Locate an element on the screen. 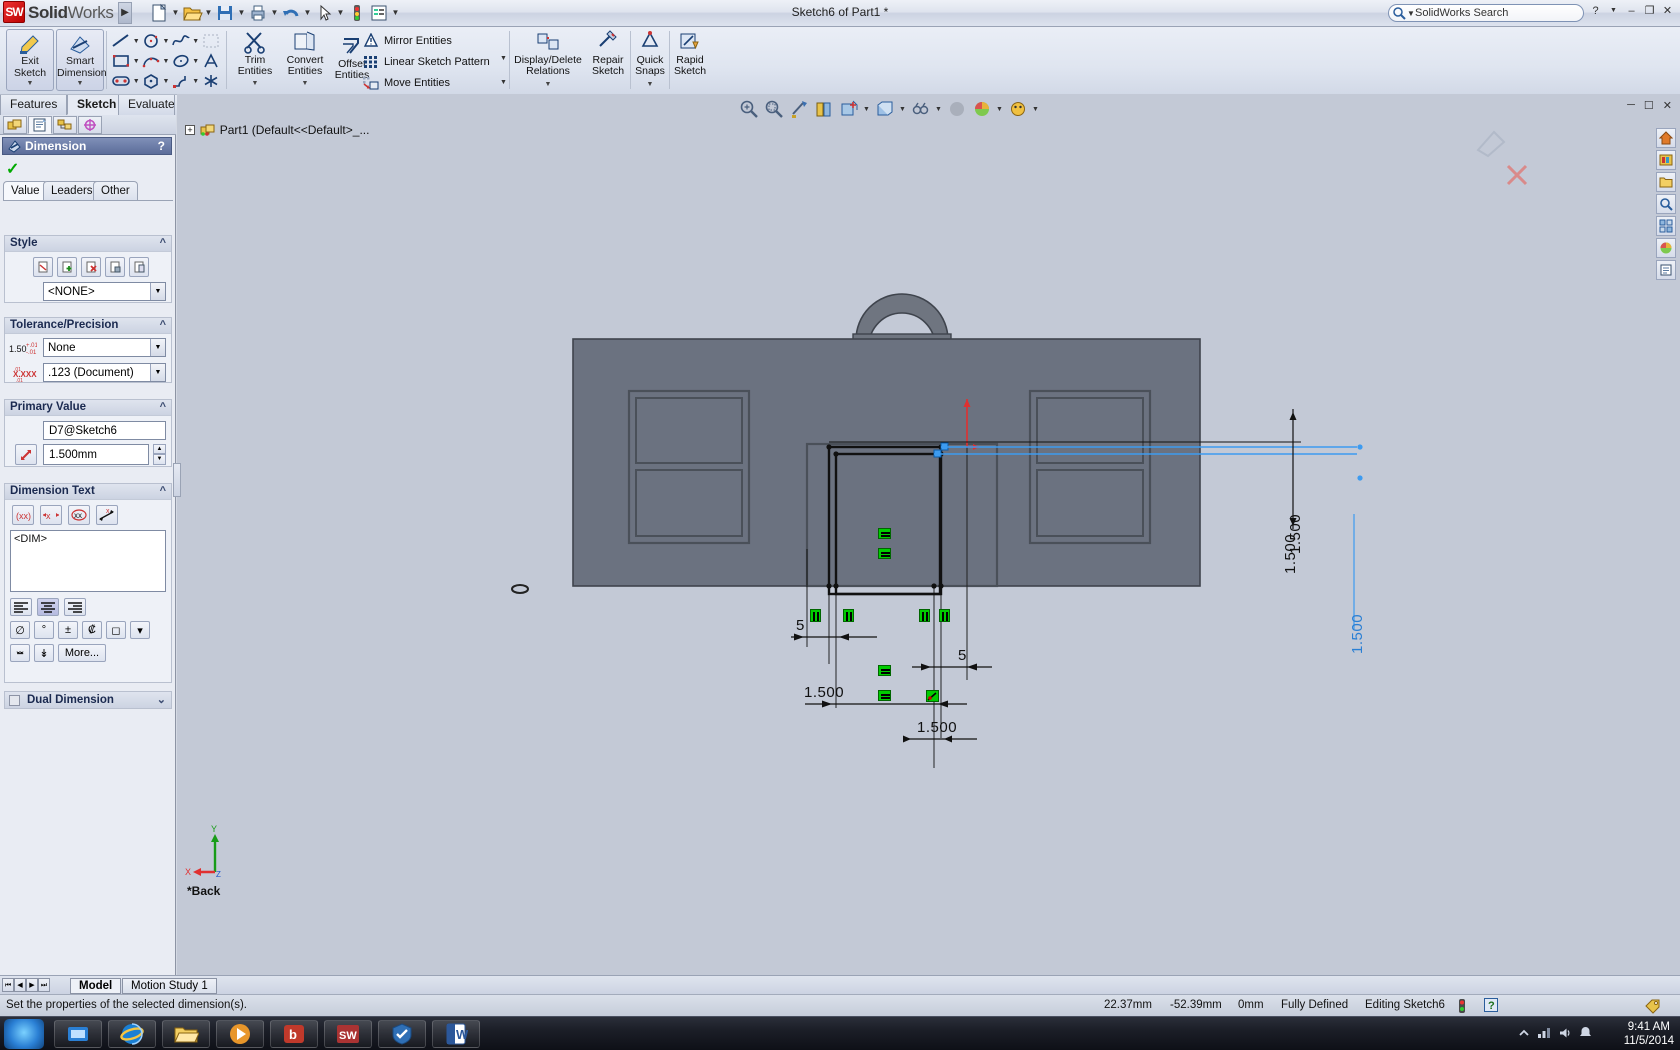  tray-action-center-icon is located at coordinates (1585, 1034).